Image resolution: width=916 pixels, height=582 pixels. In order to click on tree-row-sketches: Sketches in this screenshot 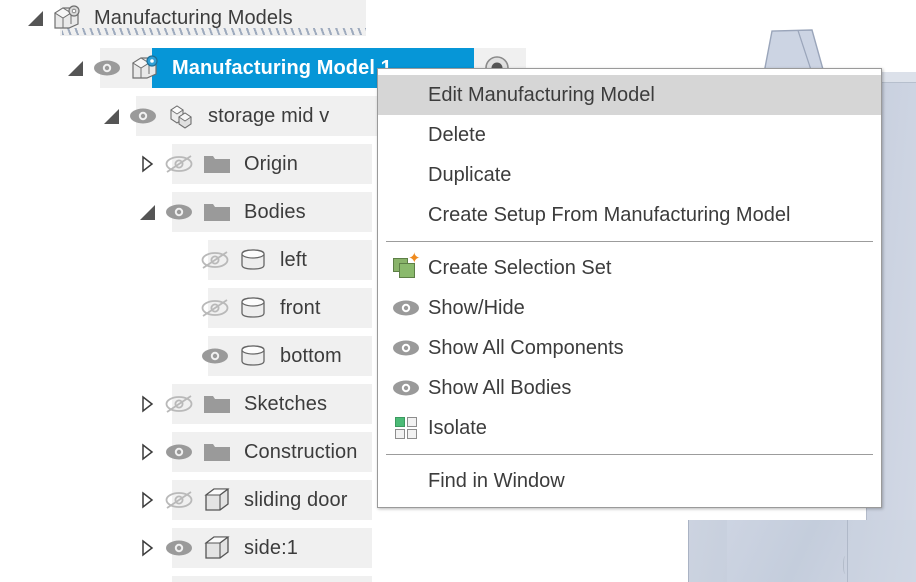, I will do `click(230, 404)`.